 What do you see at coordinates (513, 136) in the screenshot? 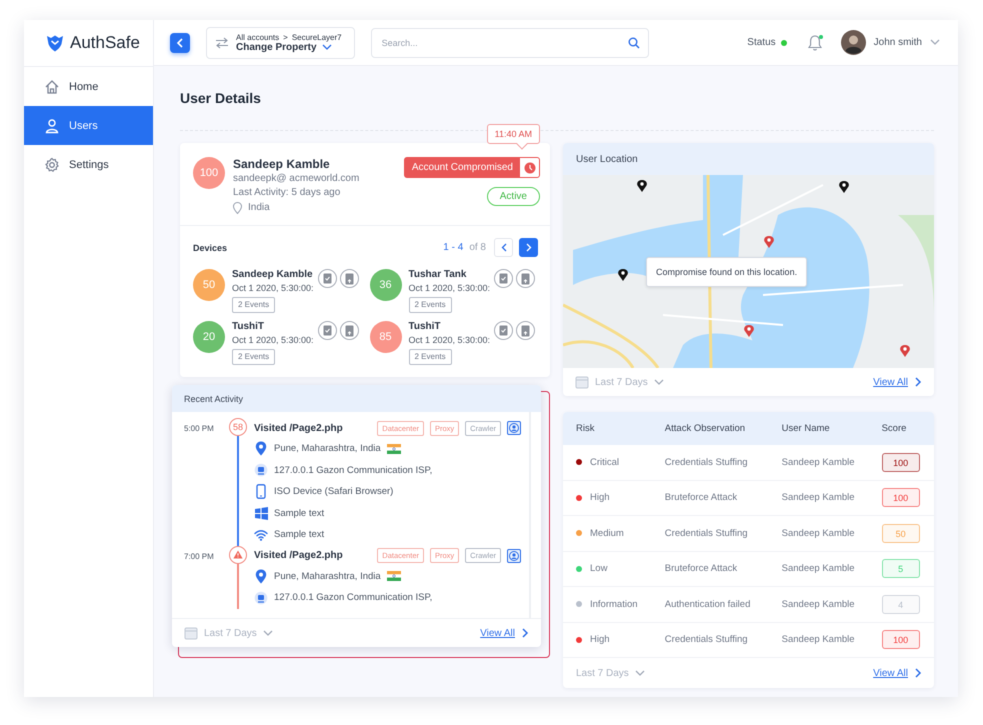
I see `time-tooltip: 11:40 AM` at bounding box center [513, 136].